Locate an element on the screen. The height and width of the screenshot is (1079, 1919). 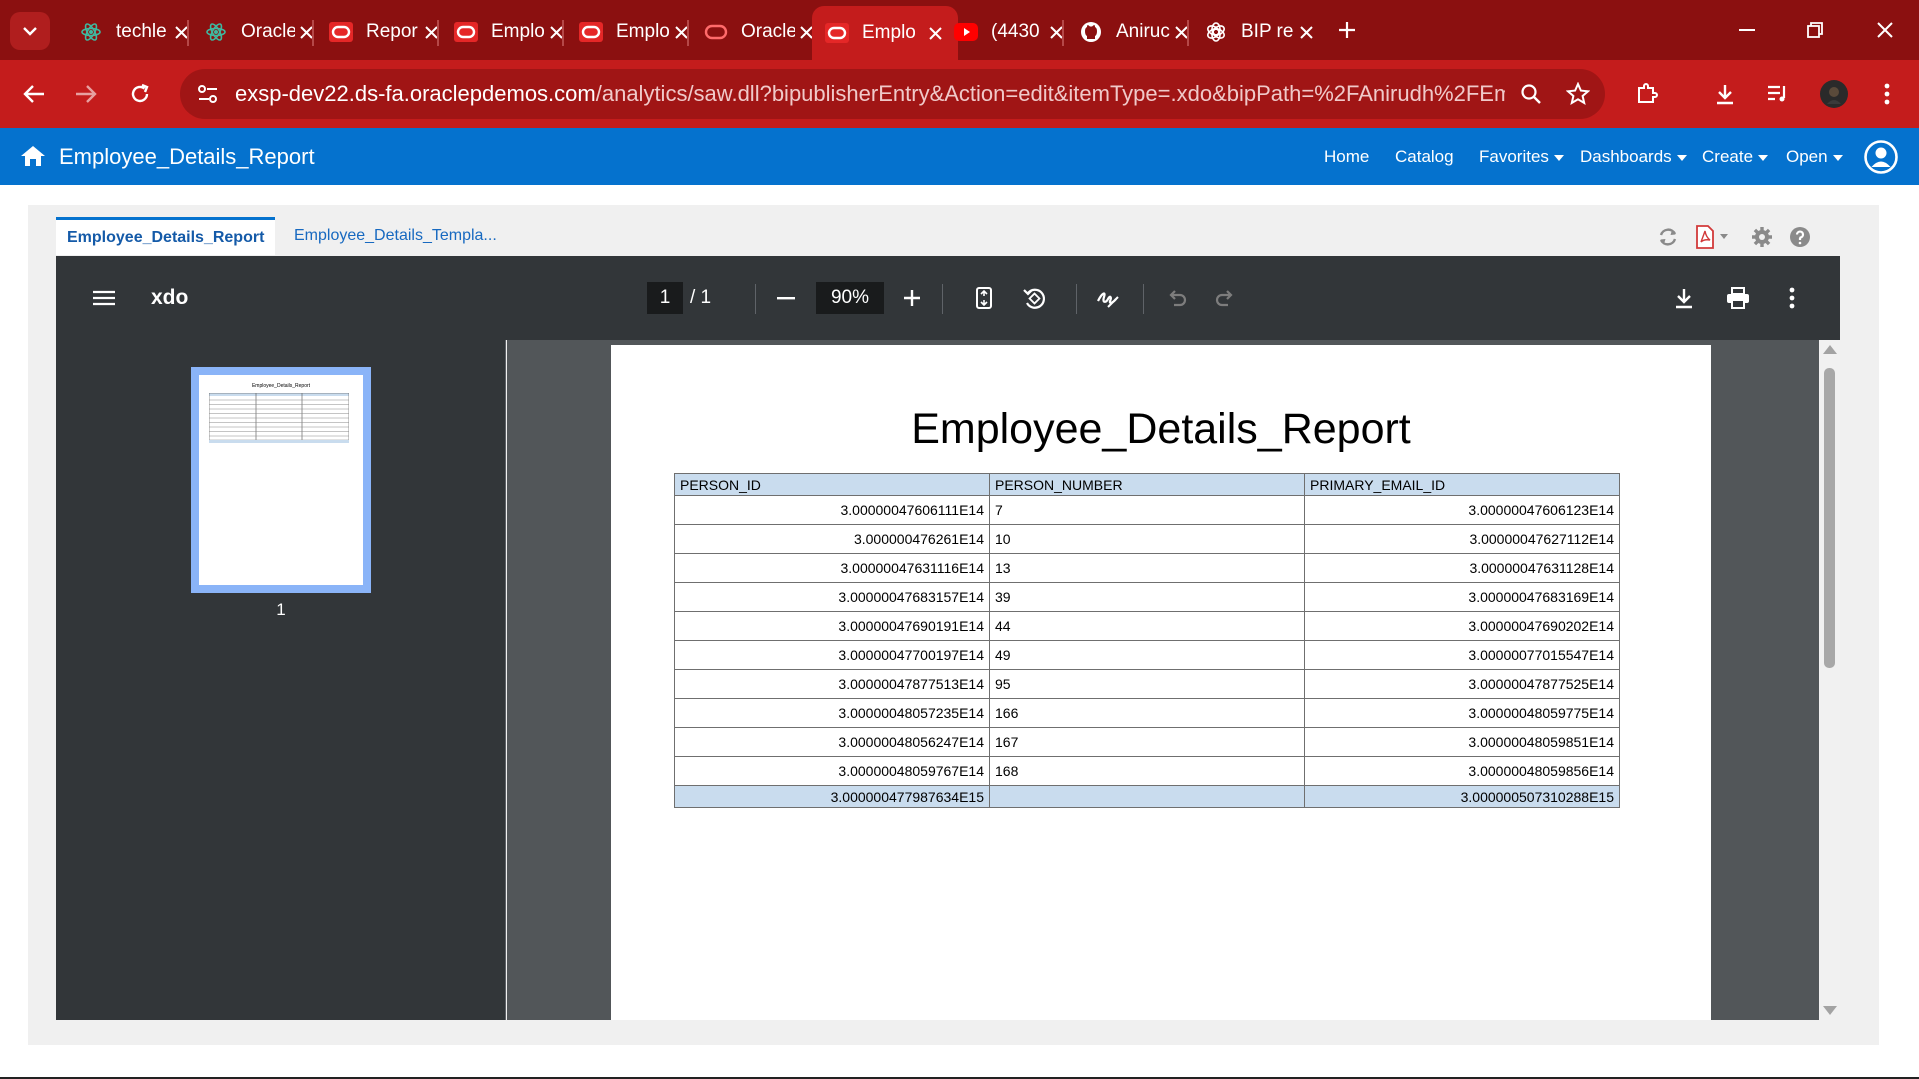
scroll-down-arrow-icon is located at coordinates (1830, 1010).